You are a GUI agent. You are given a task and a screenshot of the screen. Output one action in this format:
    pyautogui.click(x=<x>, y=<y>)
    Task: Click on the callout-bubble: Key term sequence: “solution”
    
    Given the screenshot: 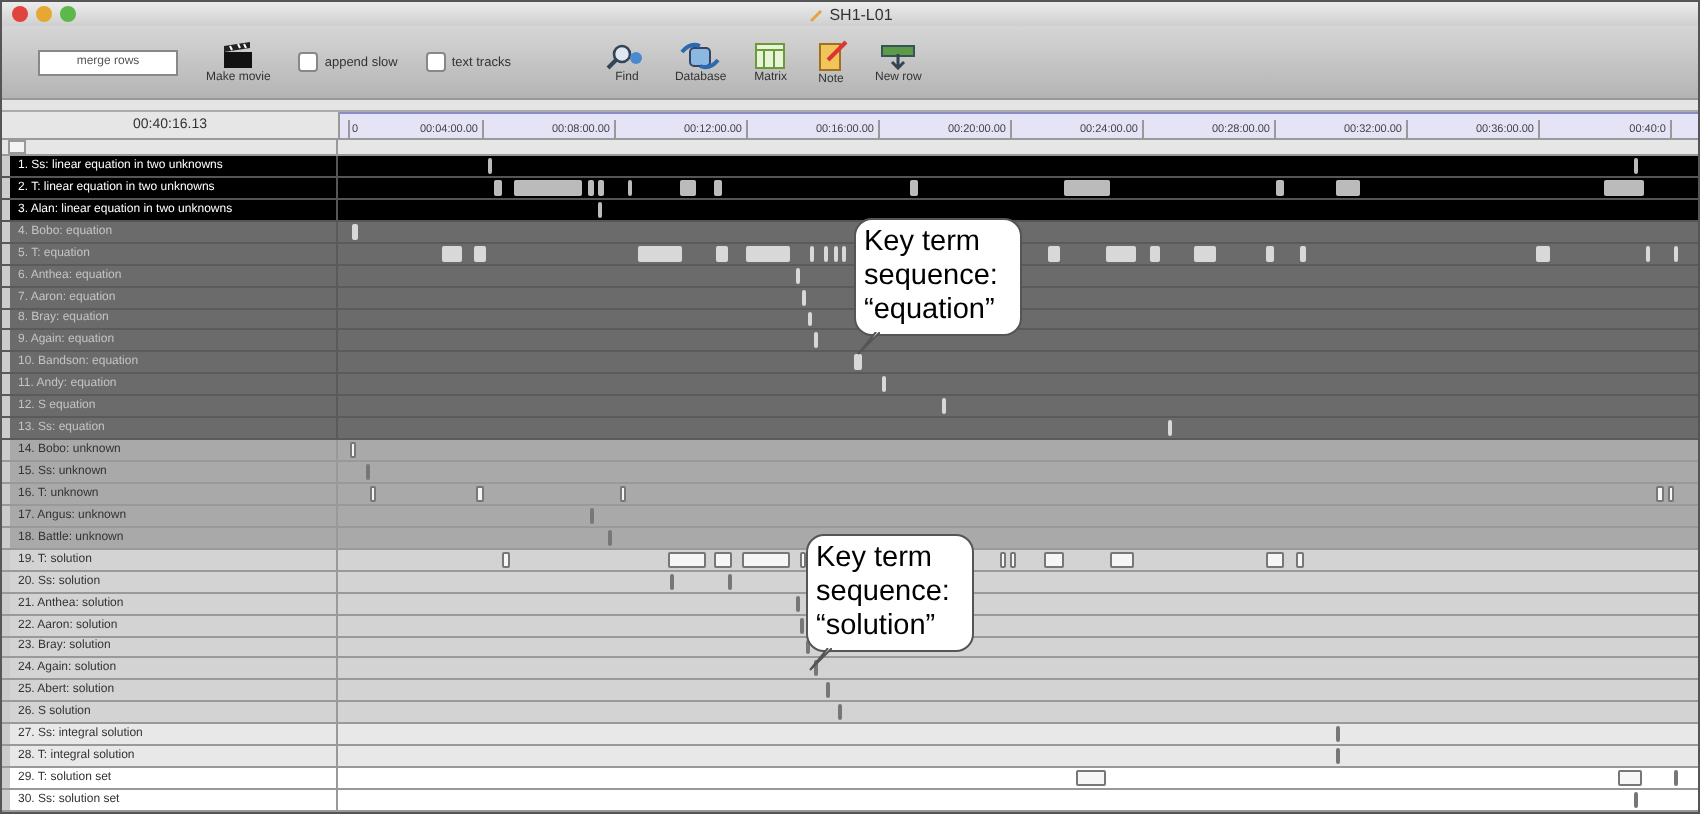 What is the action you would take?
    pyautogui.click(x=890, y=593)
    